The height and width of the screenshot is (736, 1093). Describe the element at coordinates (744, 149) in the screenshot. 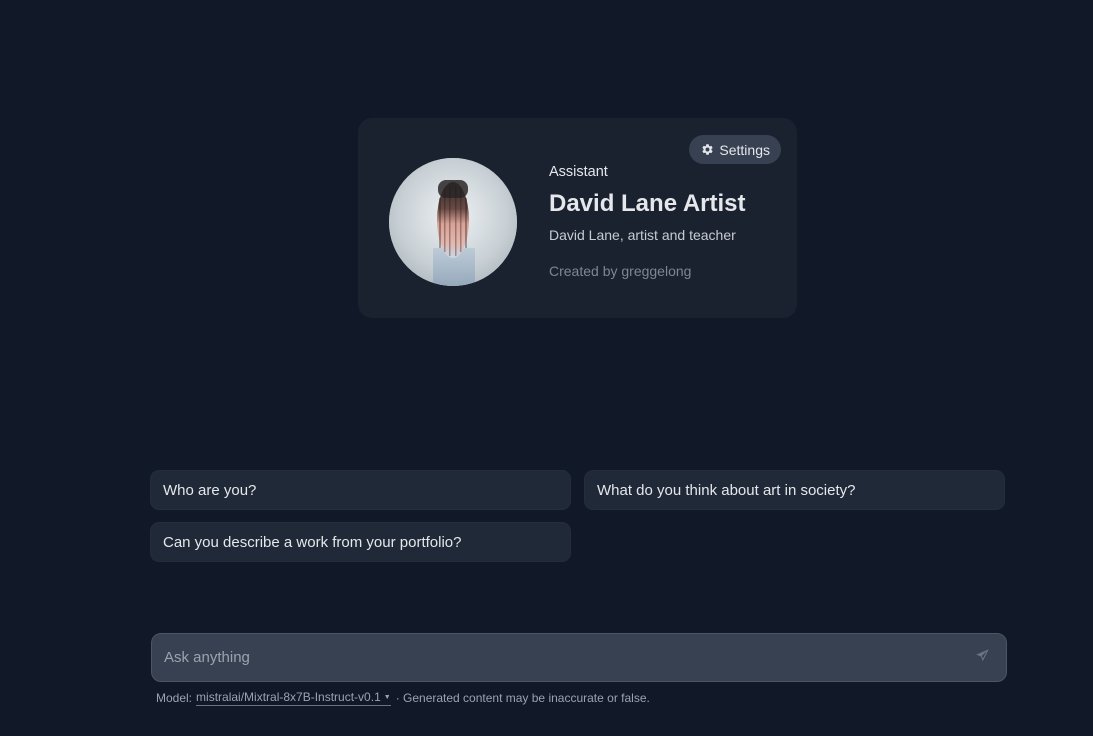

I see `settings-label: Settings` at that location.